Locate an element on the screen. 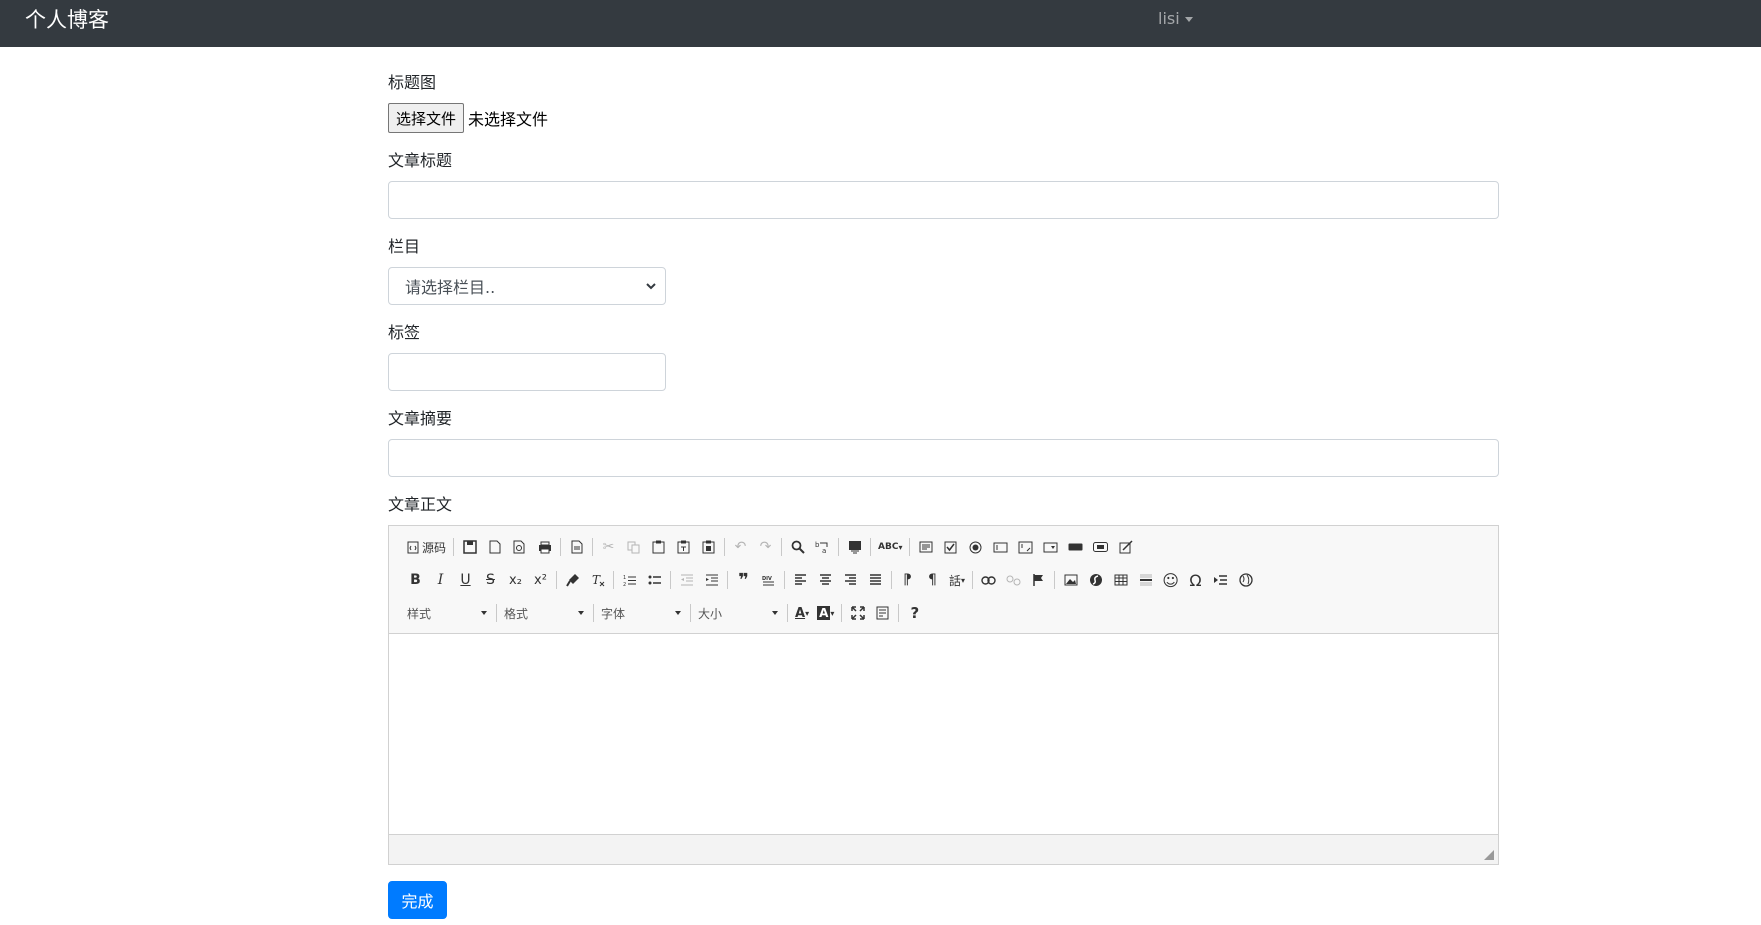  align-right-icon is located at coordinates (850, 580).